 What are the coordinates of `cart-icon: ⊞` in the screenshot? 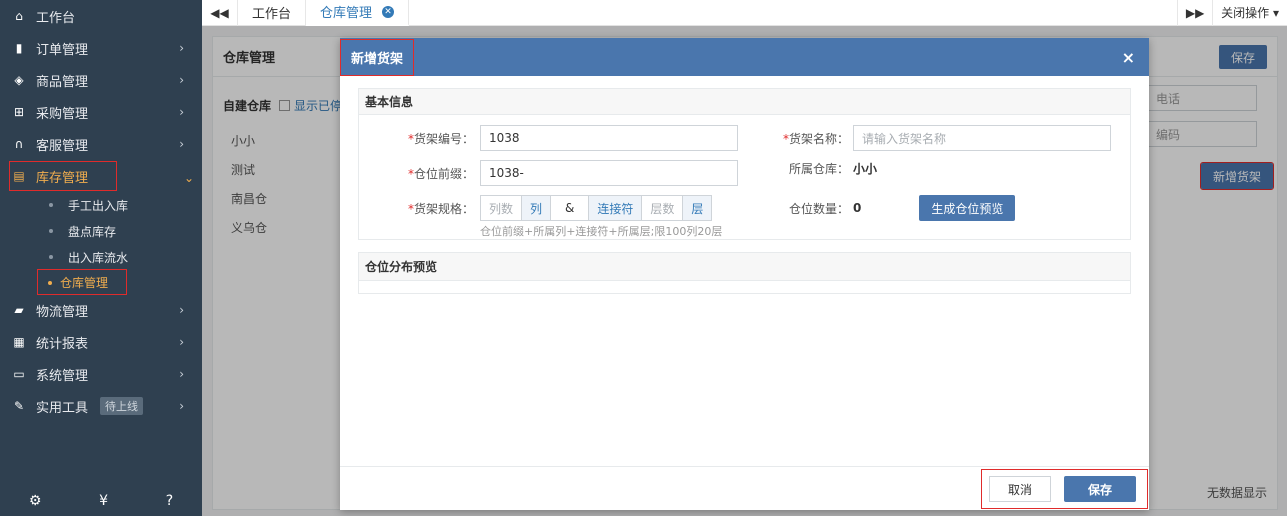 It's located at (19, 112).